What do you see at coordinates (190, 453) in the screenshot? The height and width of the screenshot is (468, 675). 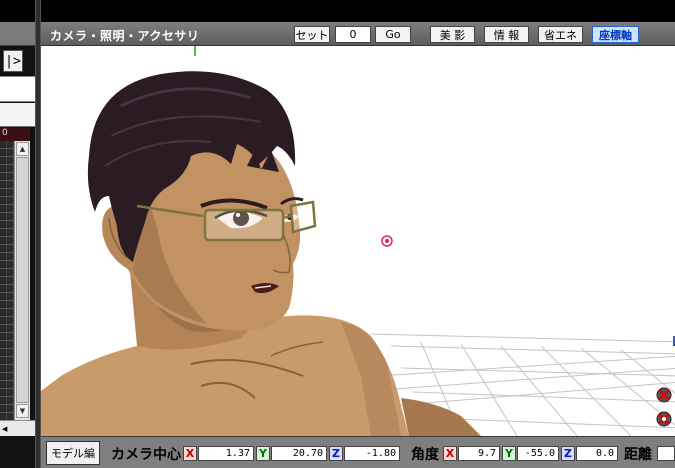 I see `center-x-label: X` at bounding box center [190, 453].